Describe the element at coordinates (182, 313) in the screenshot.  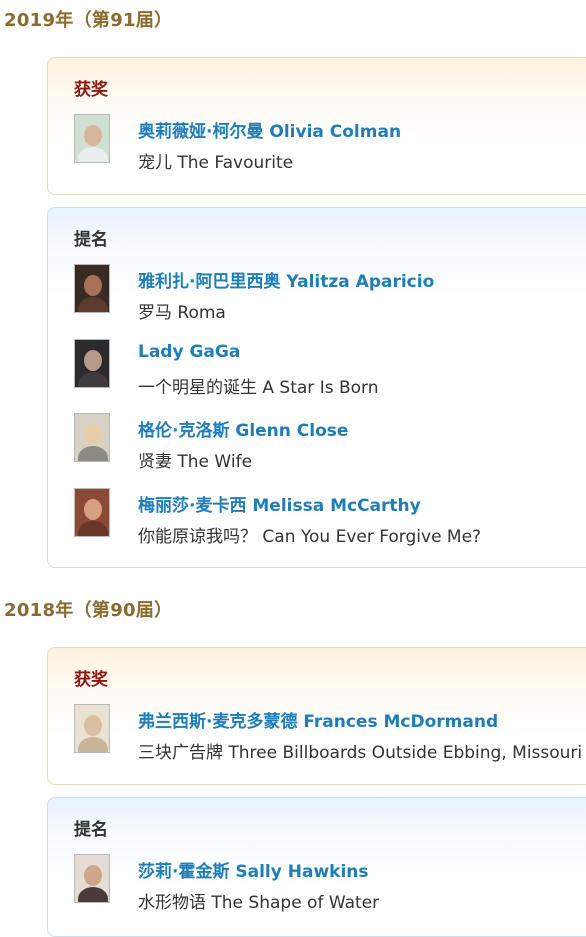
I see `film-title: 罗马 Roma` at that location.